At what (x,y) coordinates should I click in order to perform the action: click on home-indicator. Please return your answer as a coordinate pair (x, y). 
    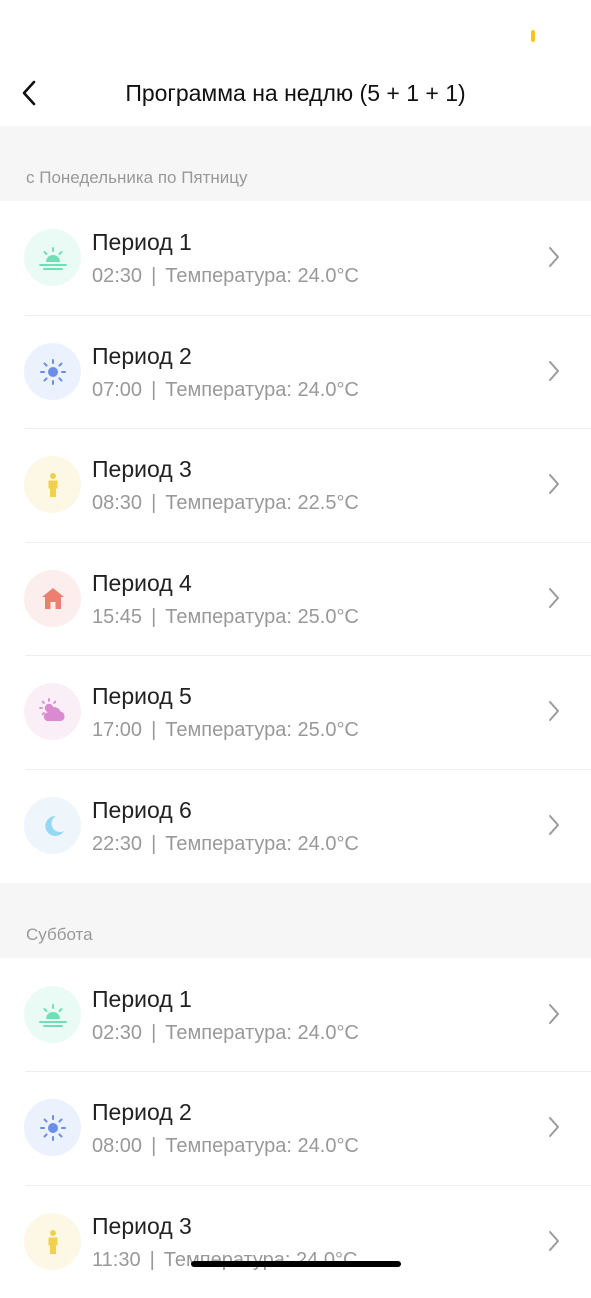
    Looking at the image, I should click on (296, 1264).